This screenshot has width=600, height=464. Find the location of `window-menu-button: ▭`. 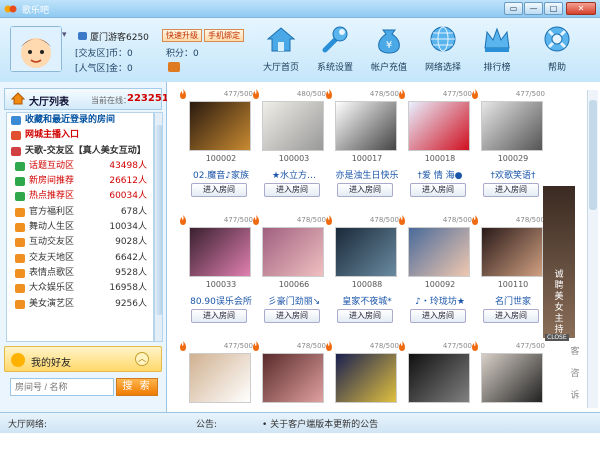

window-menu-button: ▭ is located at coordinates (513, 8).